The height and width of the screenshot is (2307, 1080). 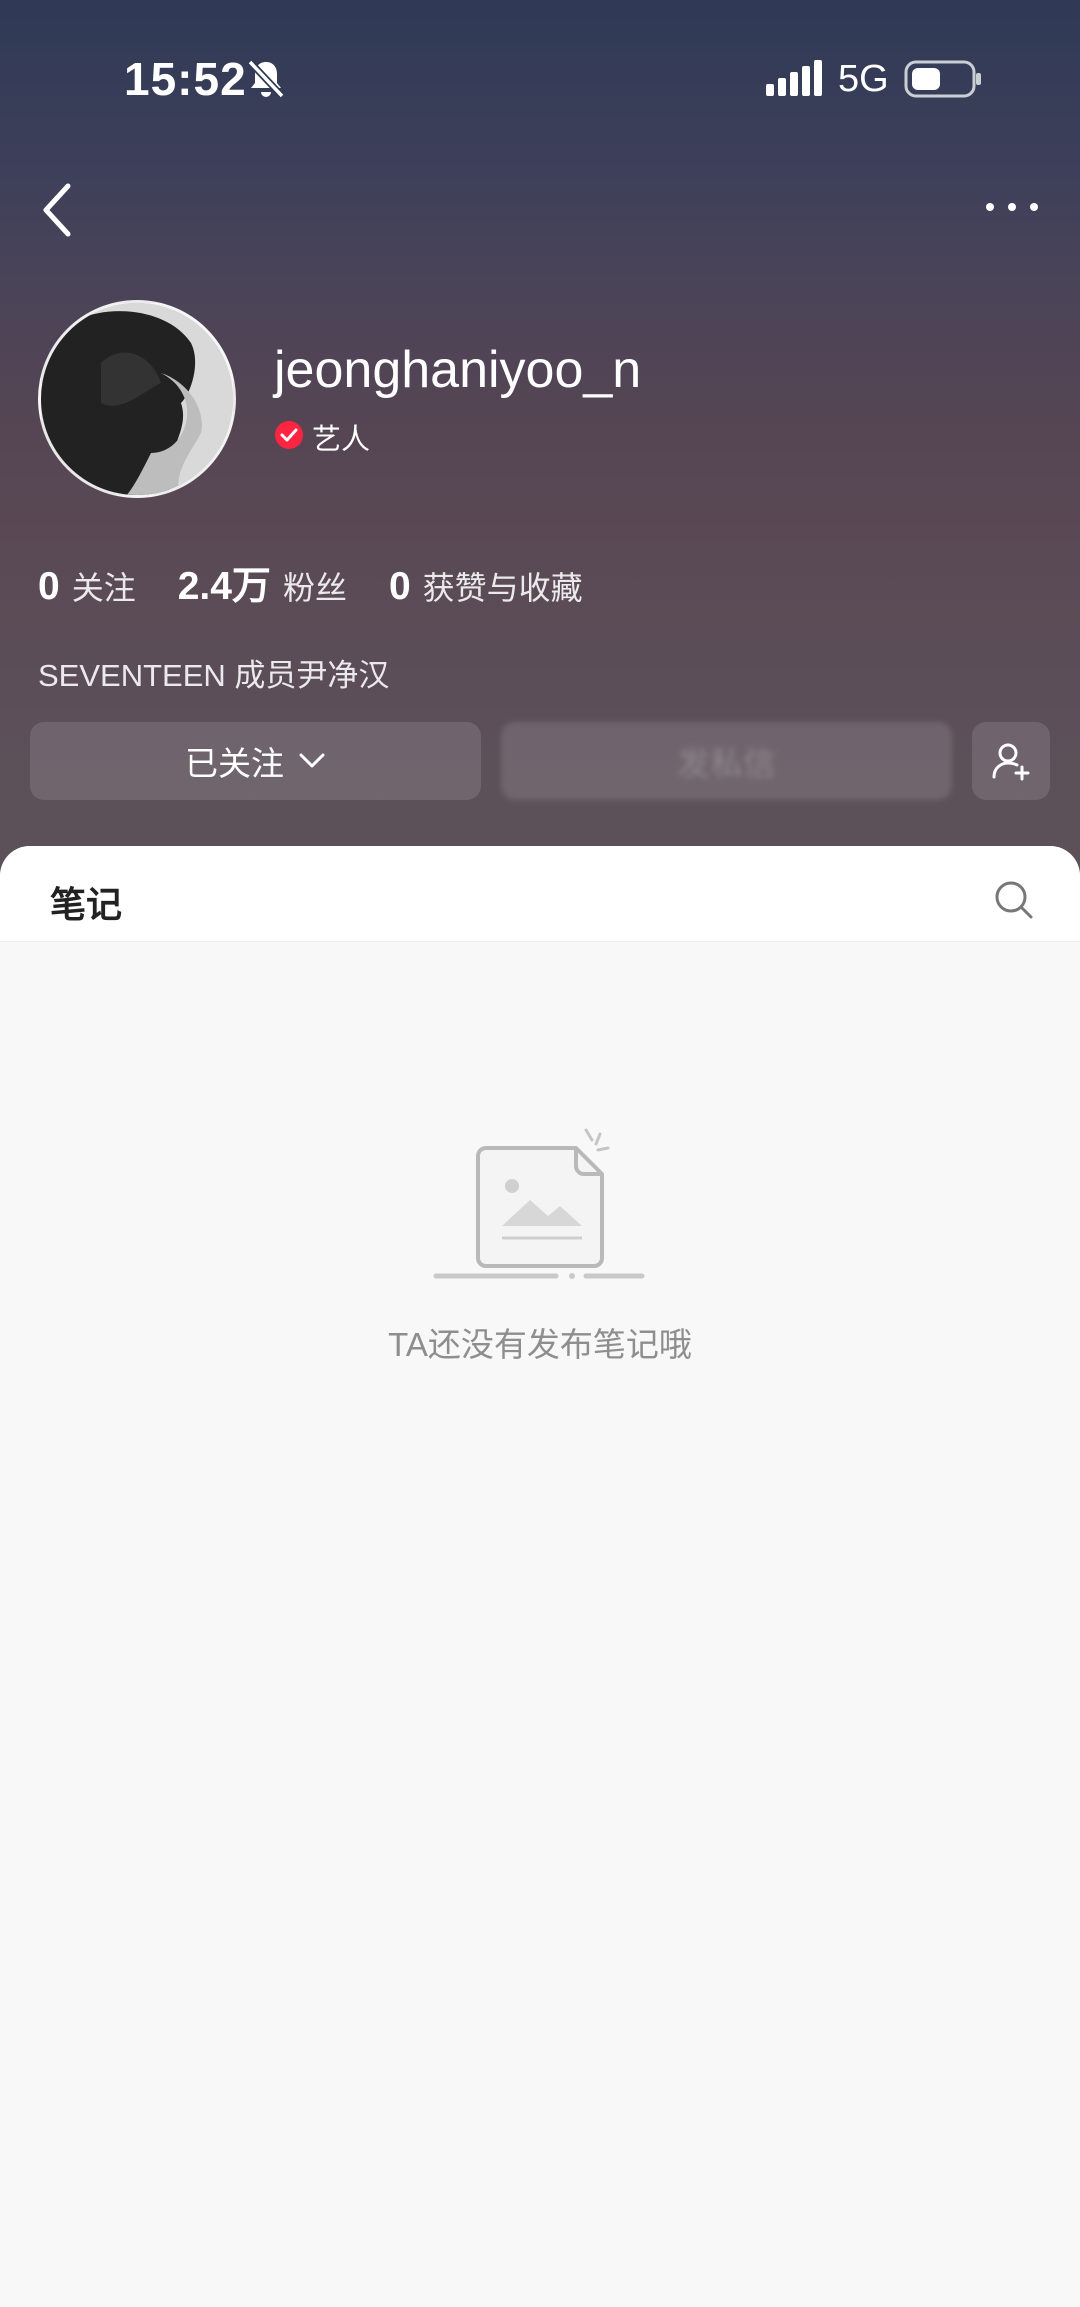 I want to click on chevron-down-icon, so click(x=312, y=760).